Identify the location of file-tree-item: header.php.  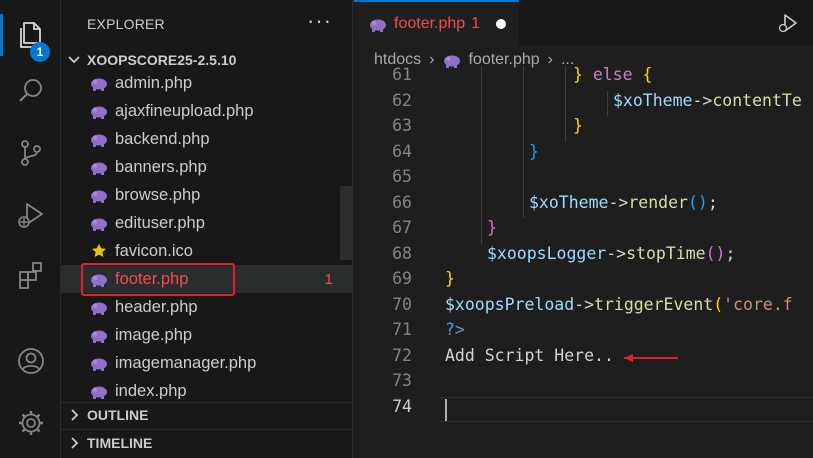
(207, 307).